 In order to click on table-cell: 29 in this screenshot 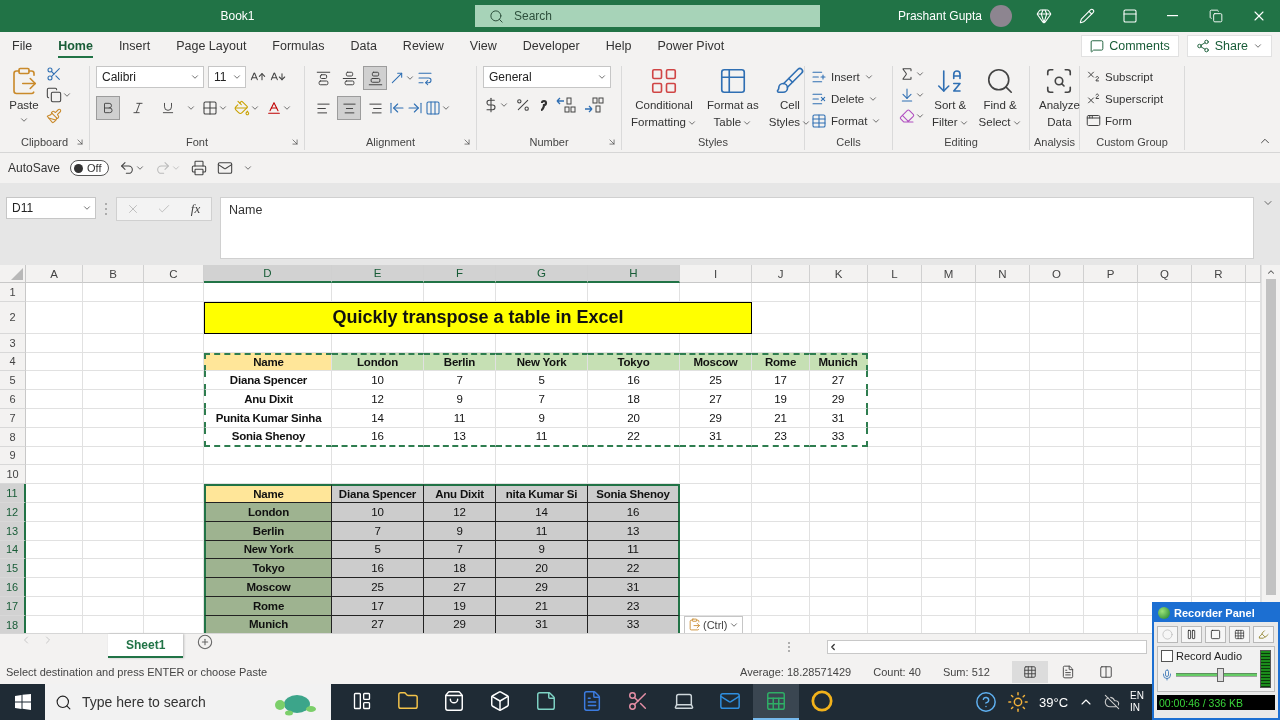, I will do `click(542, 587)`.